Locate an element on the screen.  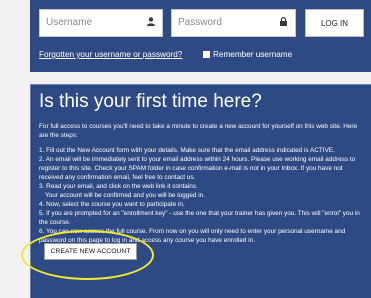
first-time-heading: Is this your first time here? is located at coordinates (150, 101).